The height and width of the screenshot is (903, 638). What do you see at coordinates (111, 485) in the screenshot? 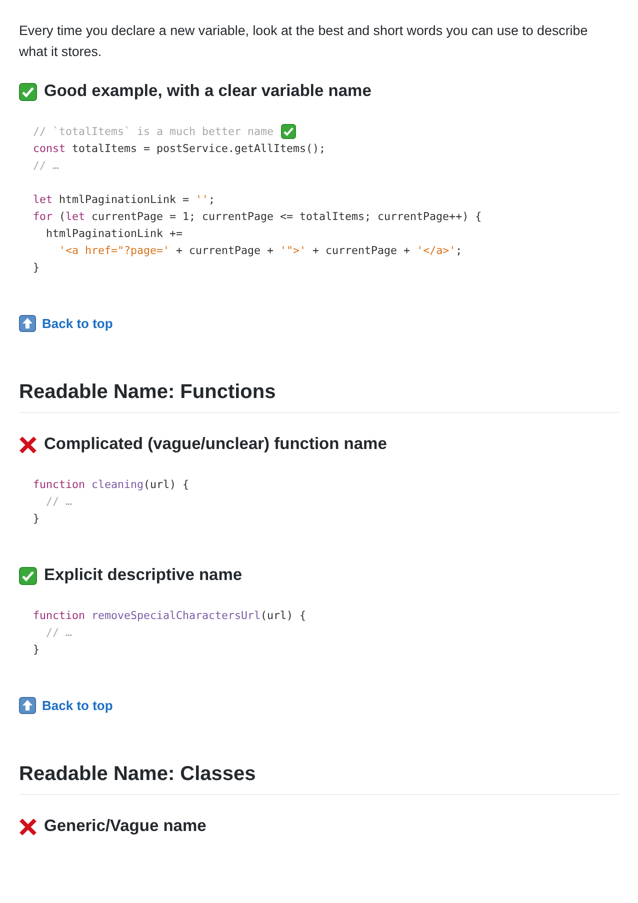
I see `code-line: function cleaning(url) {` at bounding box center [111, 485].